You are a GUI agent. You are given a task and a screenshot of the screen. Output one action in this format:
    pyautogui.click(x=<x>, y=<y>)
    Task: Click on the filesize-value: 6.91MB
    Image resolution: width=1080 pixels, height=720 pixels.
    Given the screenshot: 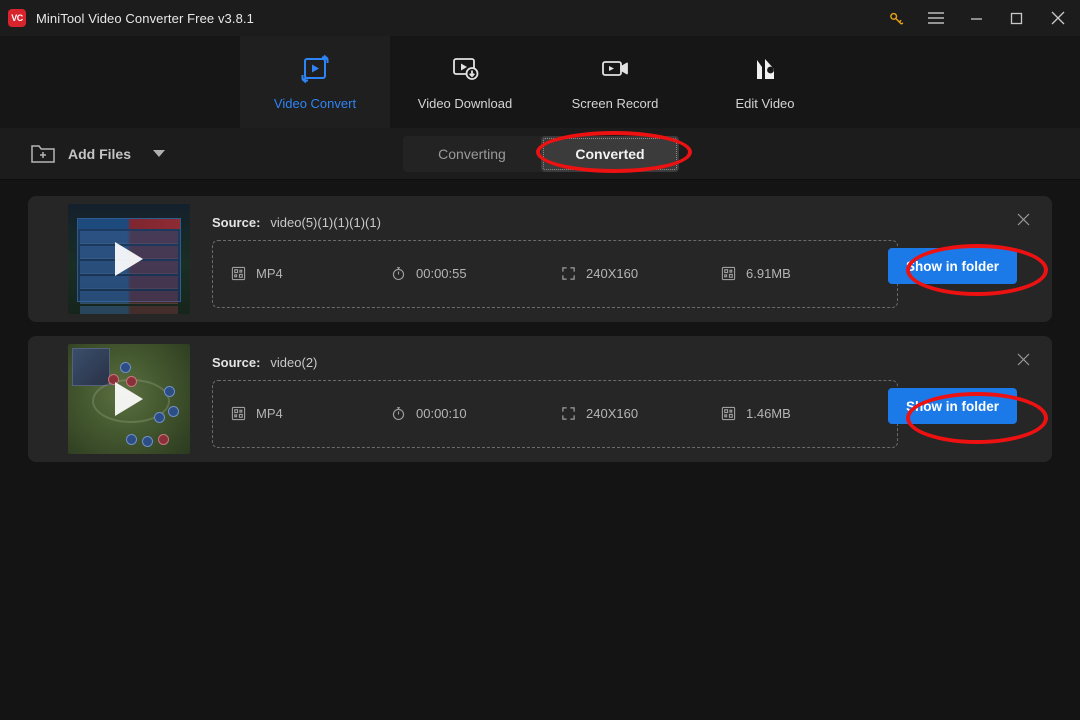 What is the action you would take?
    pyautogui.click(x=768, y=273)
    